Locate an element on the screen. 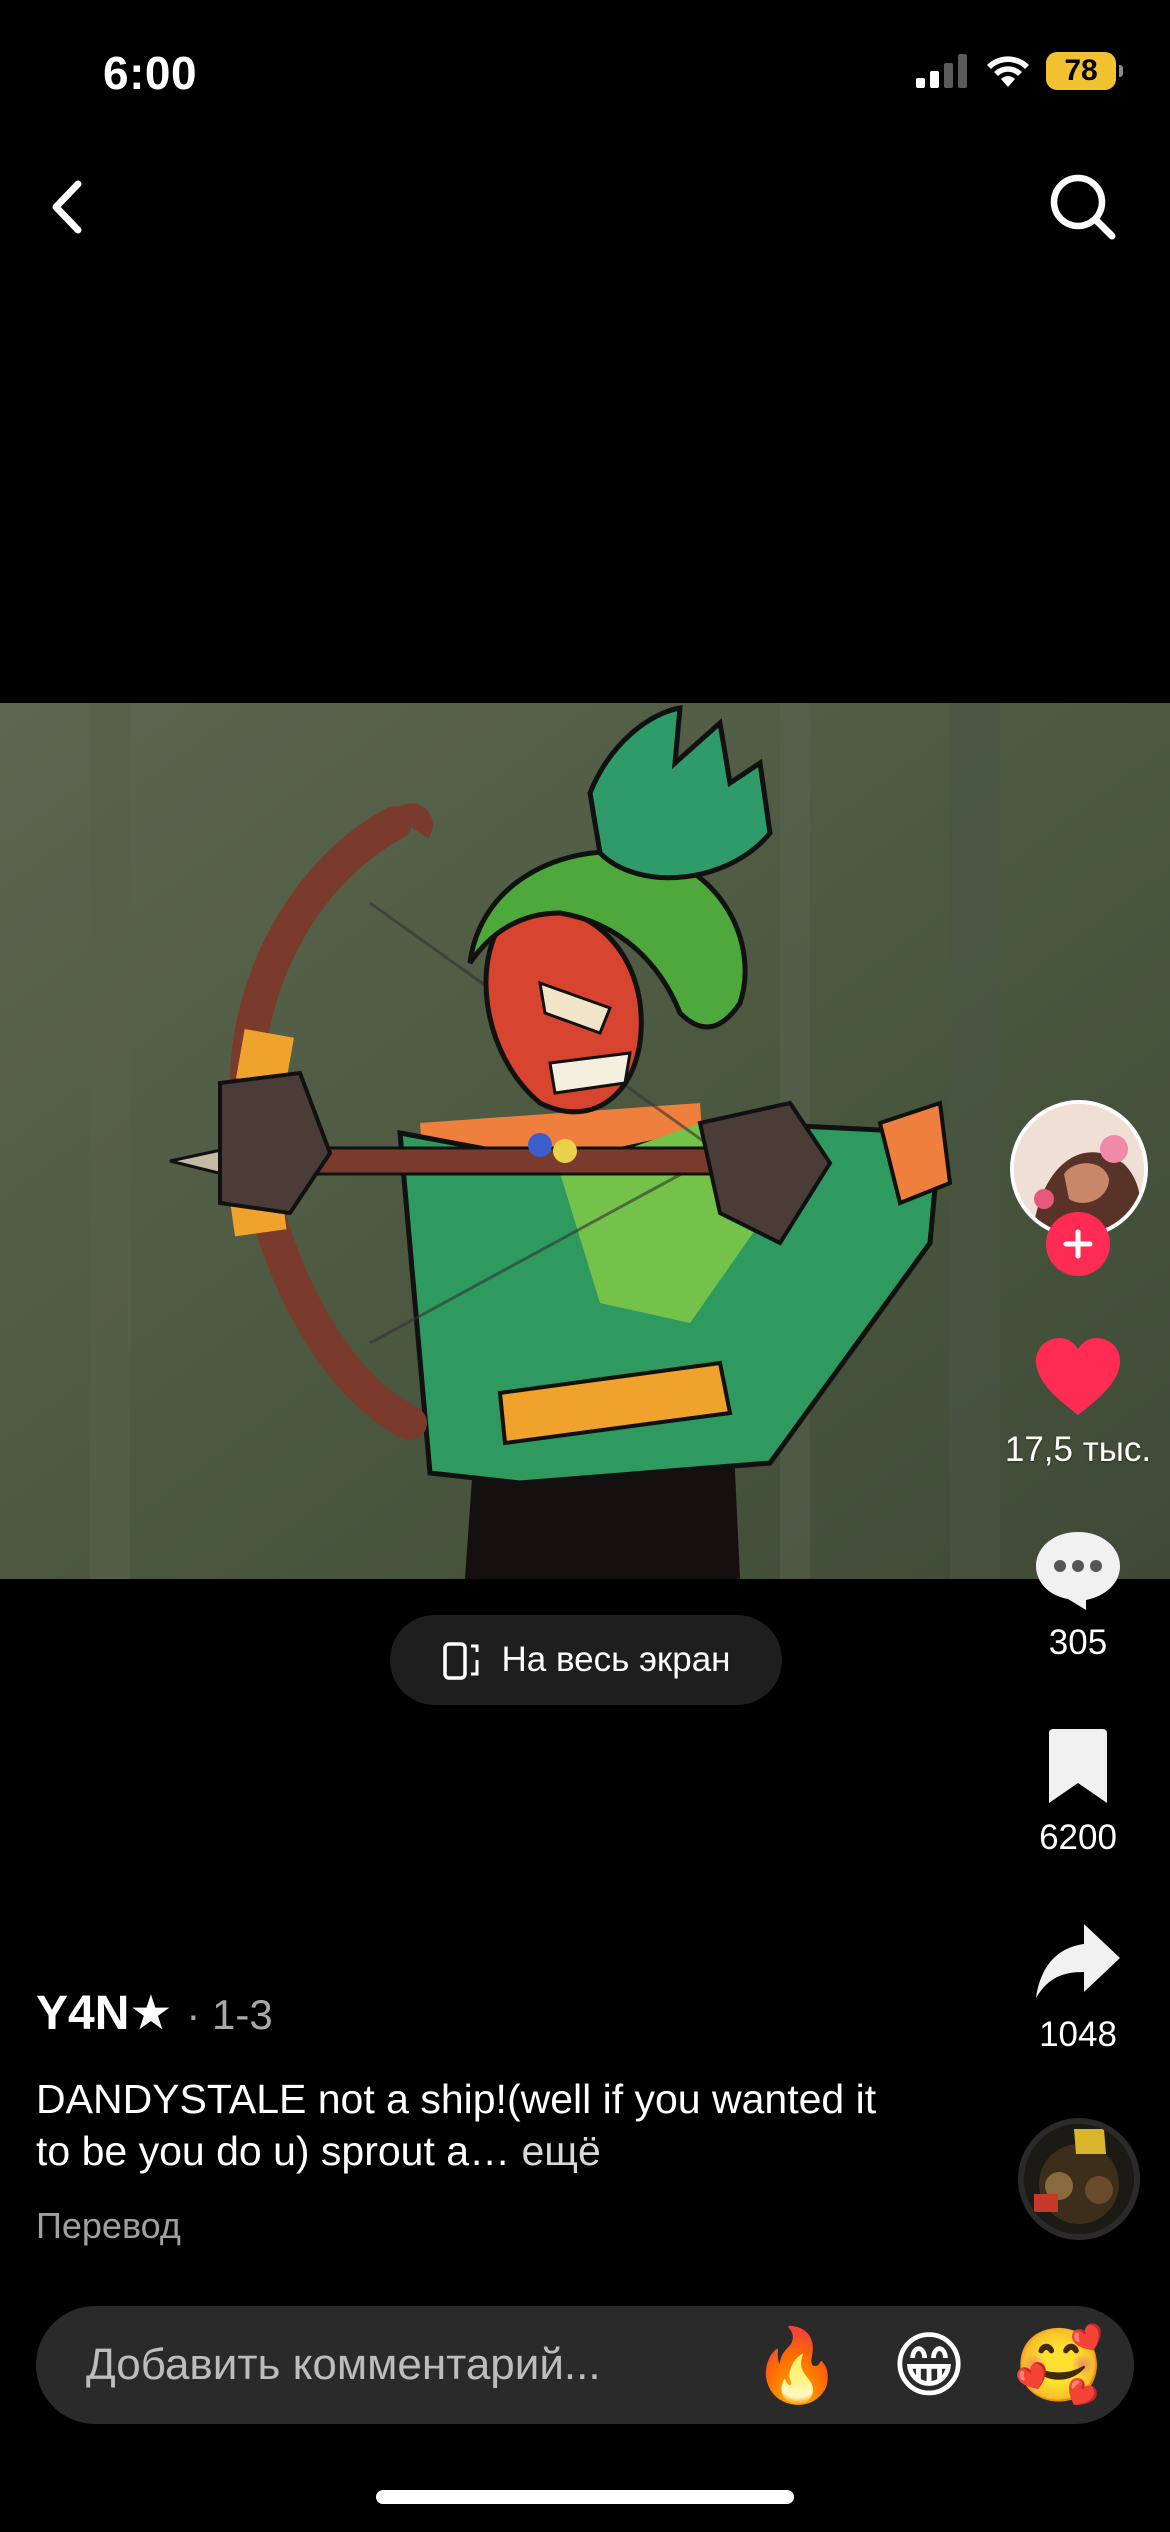 Image resolution: width=1170 pixels, height=2532 pixels. album-cover-image is located at coordinates (1079, 2179).